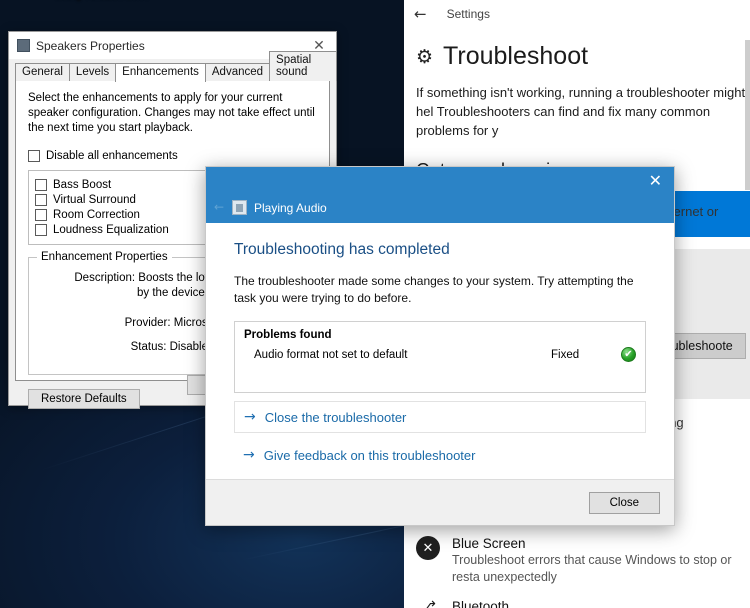 The width and height of the screenshot is (750, 608). Describe the element at coordinates (624, 502) in the screenshot. I see `close-button: Close` at that location.